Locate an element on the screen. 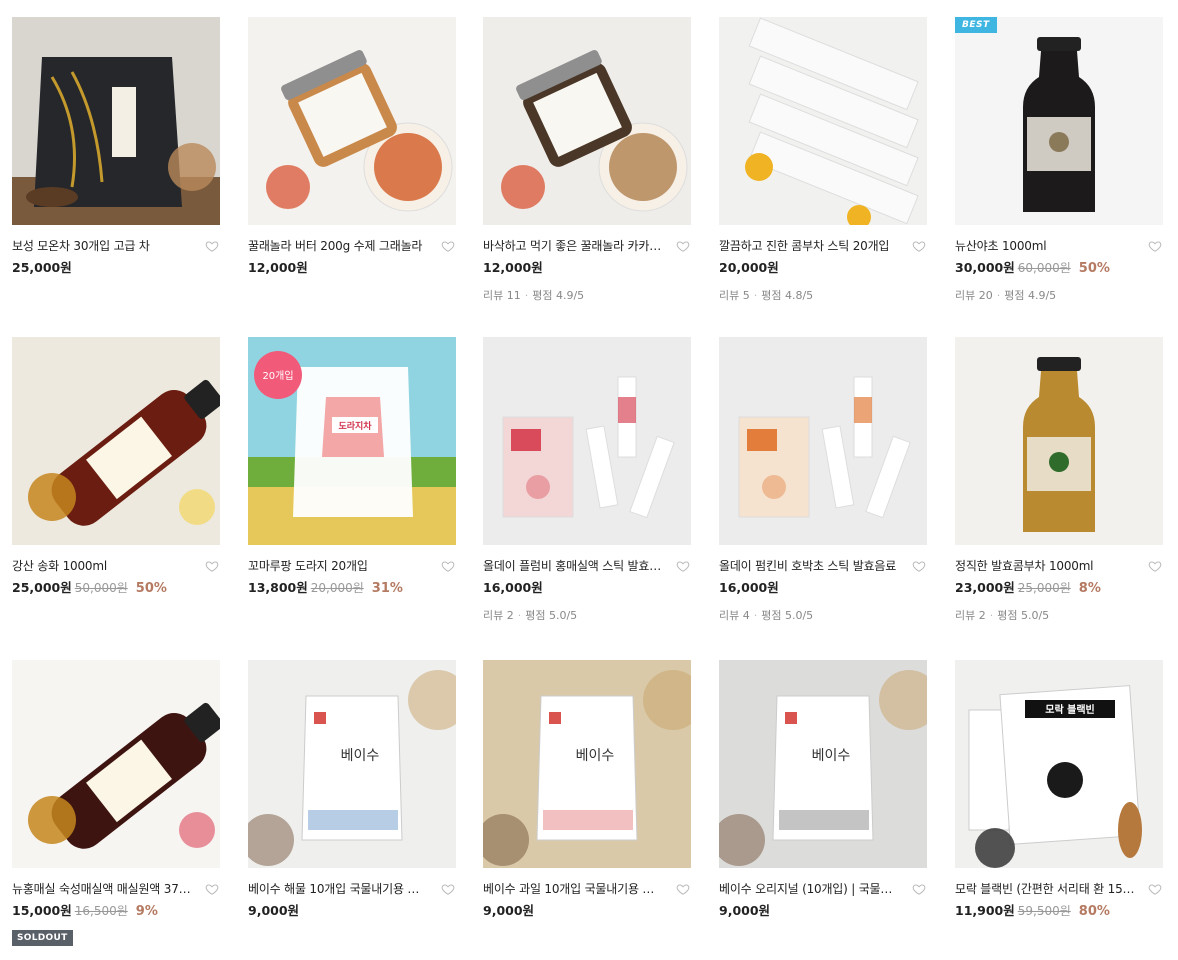 The image size is (1178, 960). product-name: 베이수 오리지널 (10개입) | 국물내기용 is located at coordinates (809, 889).